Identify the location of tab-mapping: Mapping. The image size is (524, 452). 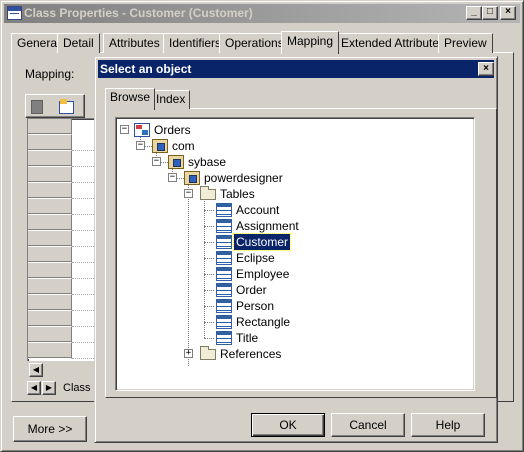
(310, 42).